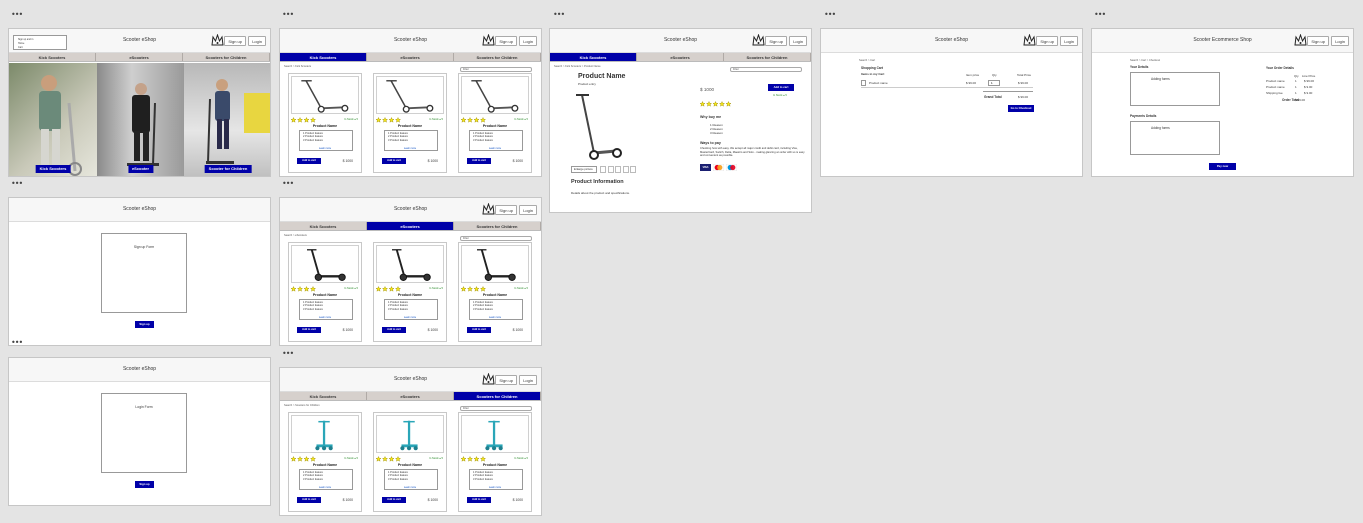 The width and height of the screenshot is (1363, 523). What do you see at coordinates (302, 405) in the screenshot?
I see `breadcrumb: Search > Scooters for Children` at bounding box center [302, 405].